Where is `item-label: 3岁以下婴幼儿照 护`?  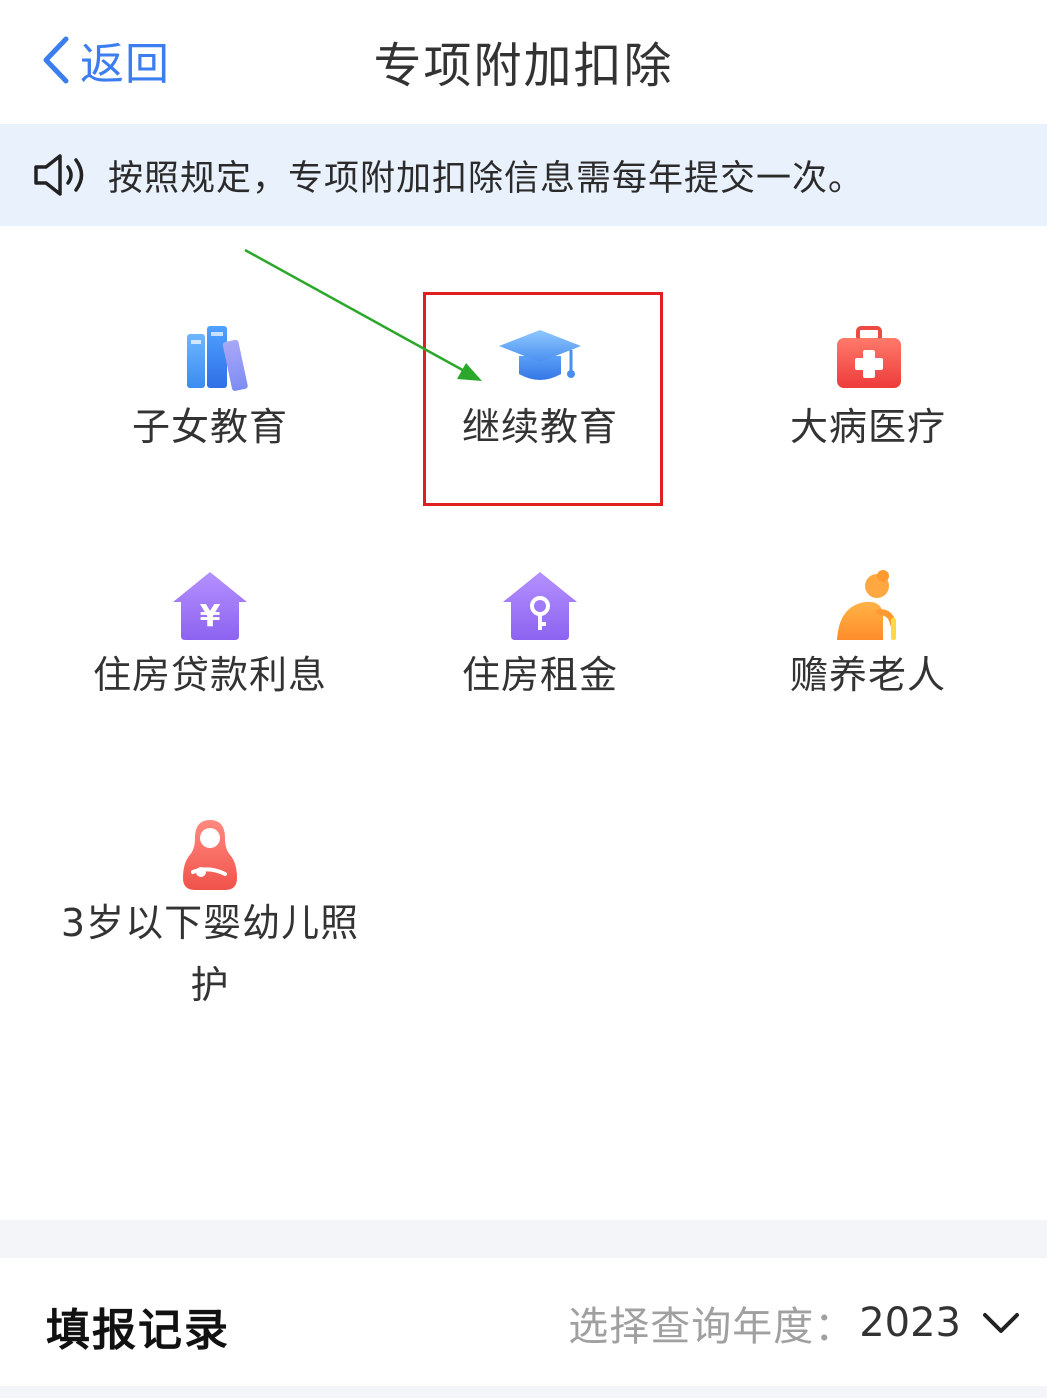
item-label: 3岁以下婴幼儿照 护 is located at coordinates (210, 954).